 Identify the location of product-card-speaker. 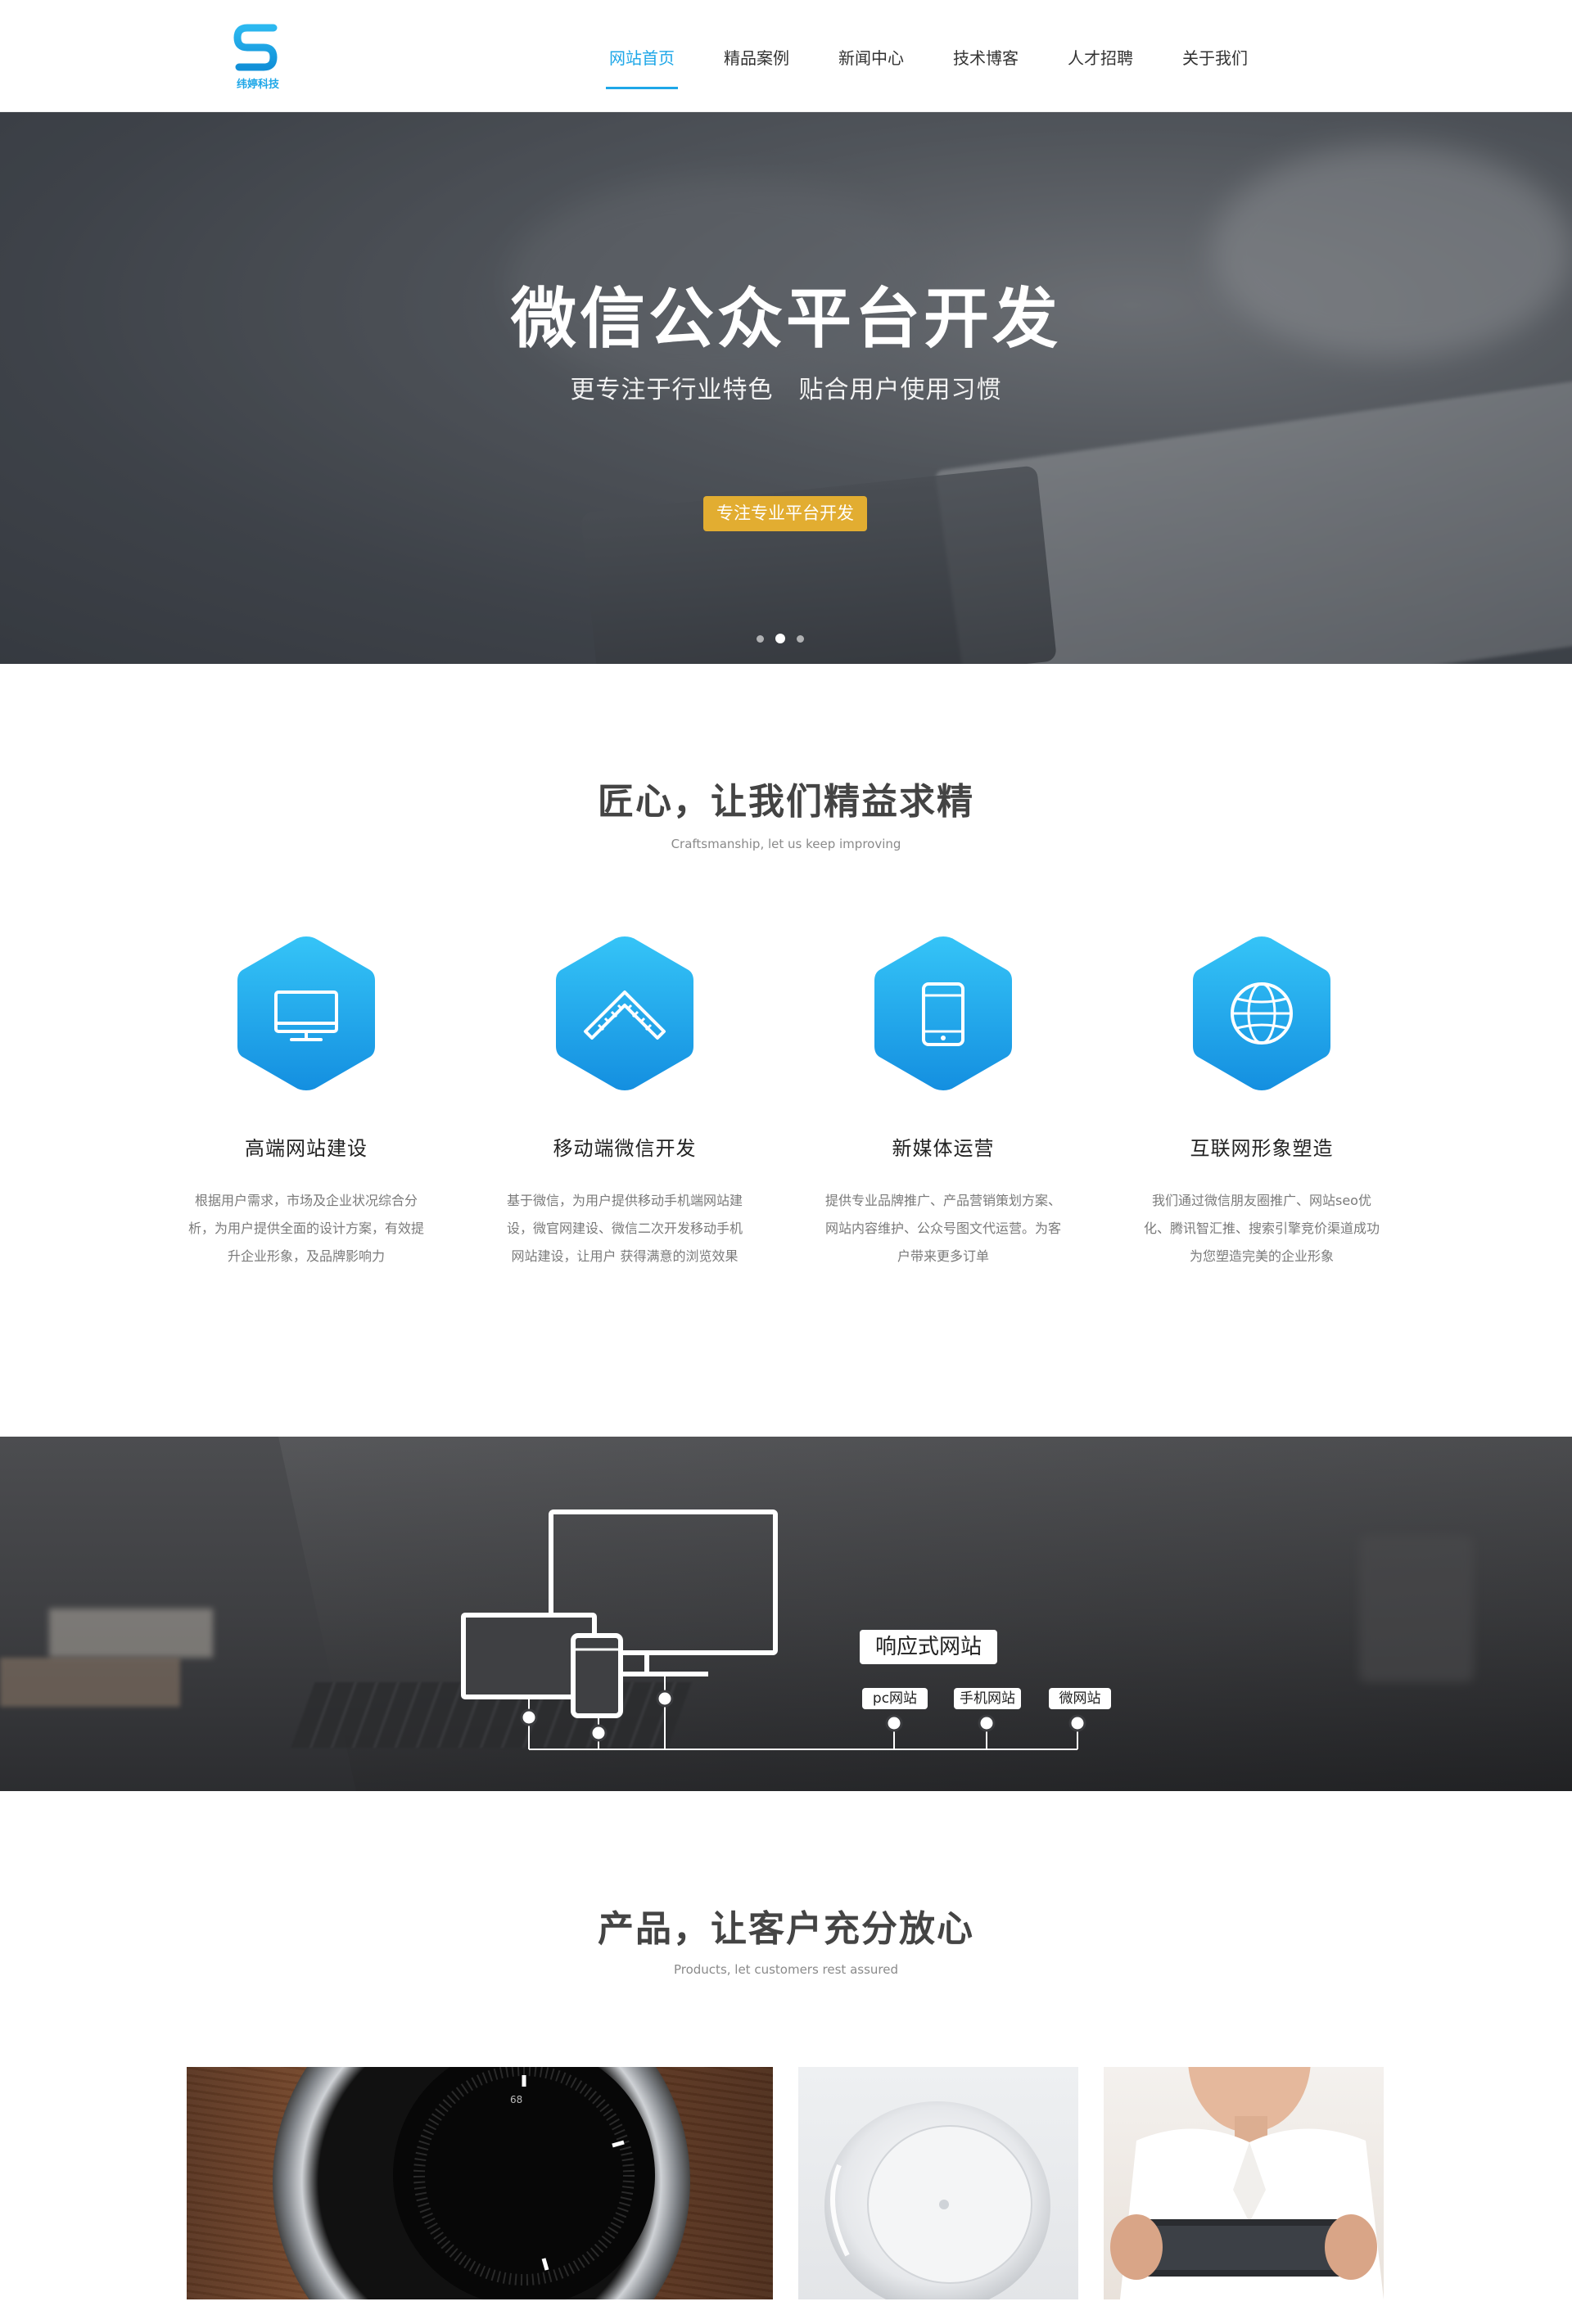
(938, 2183).